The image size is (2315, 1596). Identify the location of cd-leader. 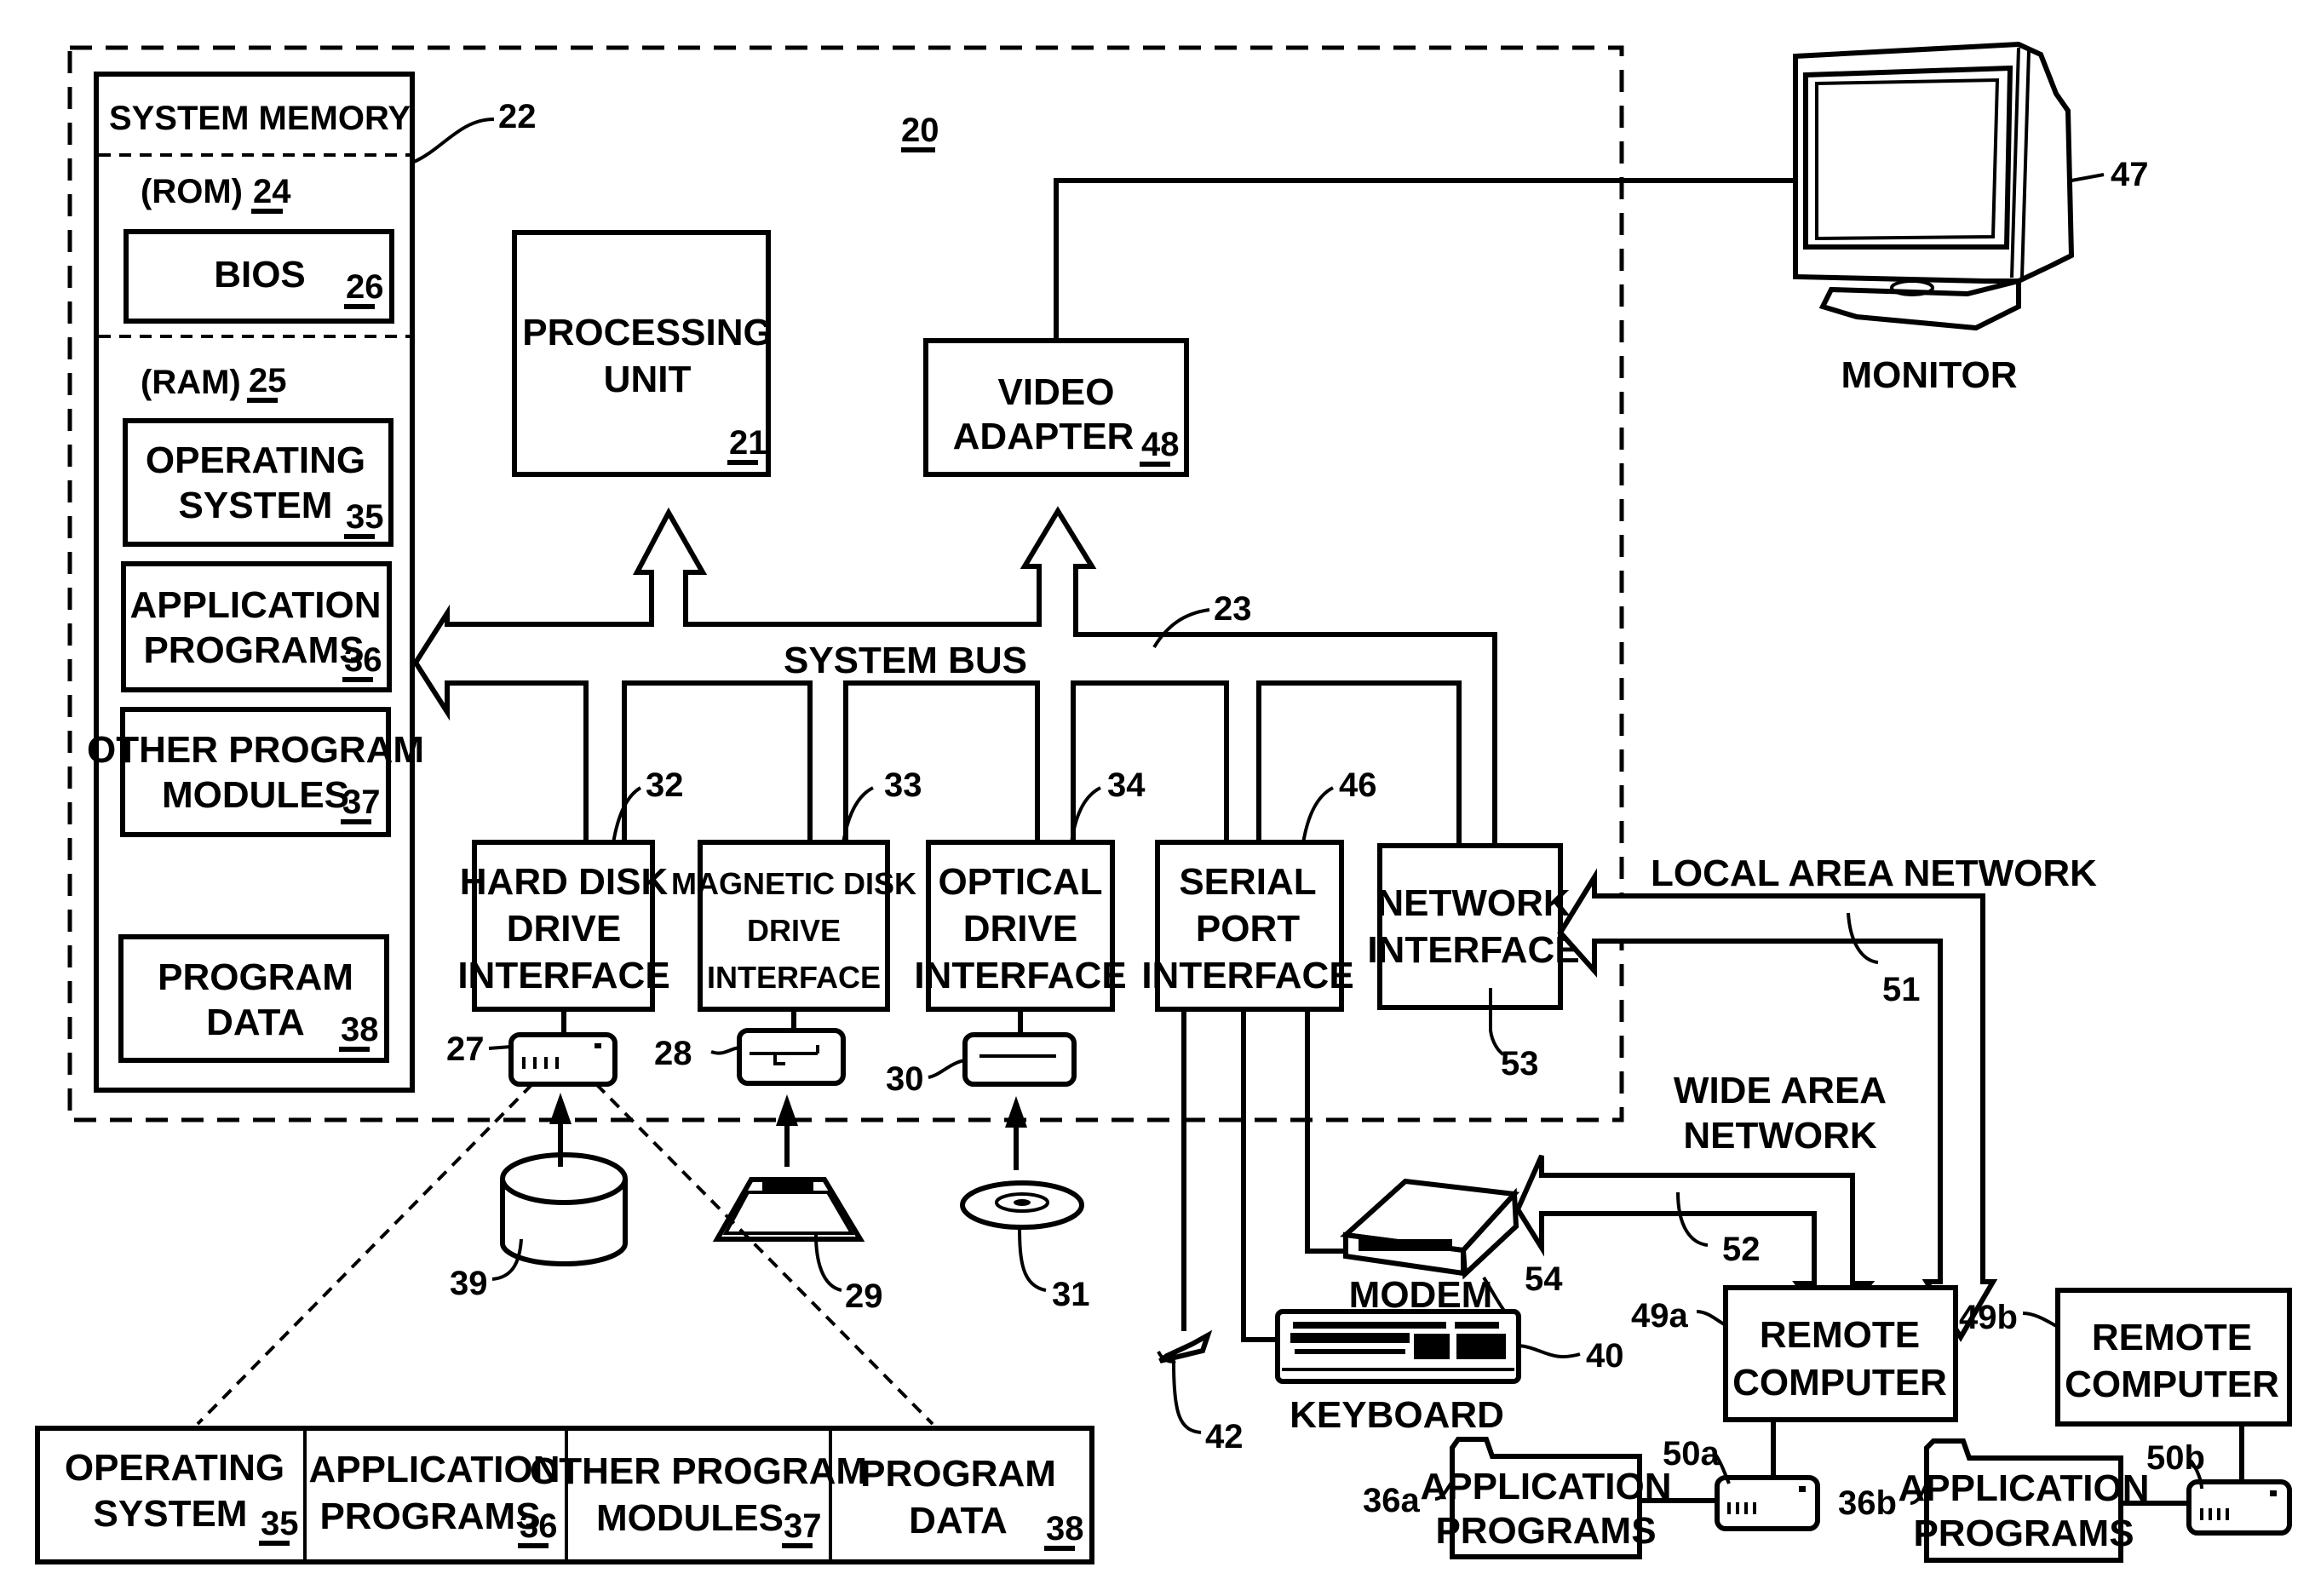
(1032, 1259).